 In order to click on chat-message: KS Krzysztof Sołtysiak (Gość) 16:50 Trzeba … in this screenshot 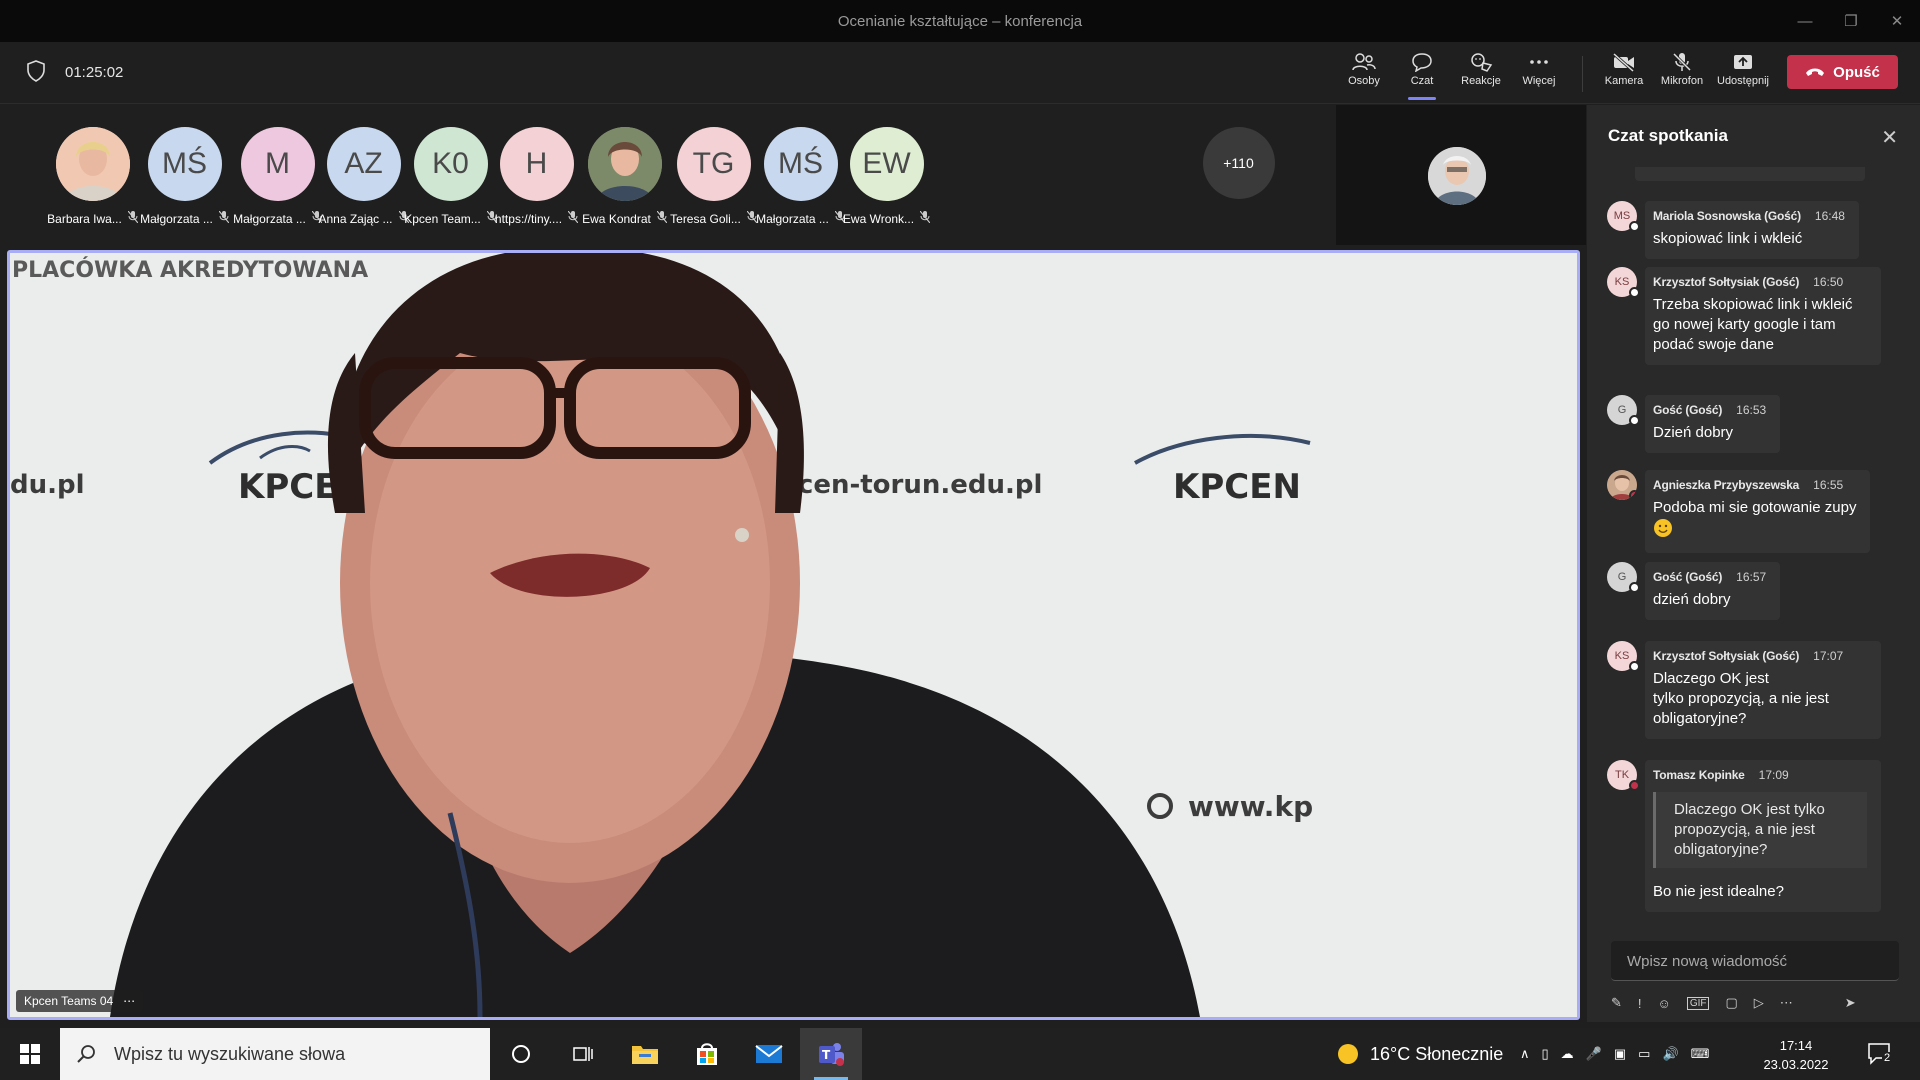, I will do `click(1744, 316)`.